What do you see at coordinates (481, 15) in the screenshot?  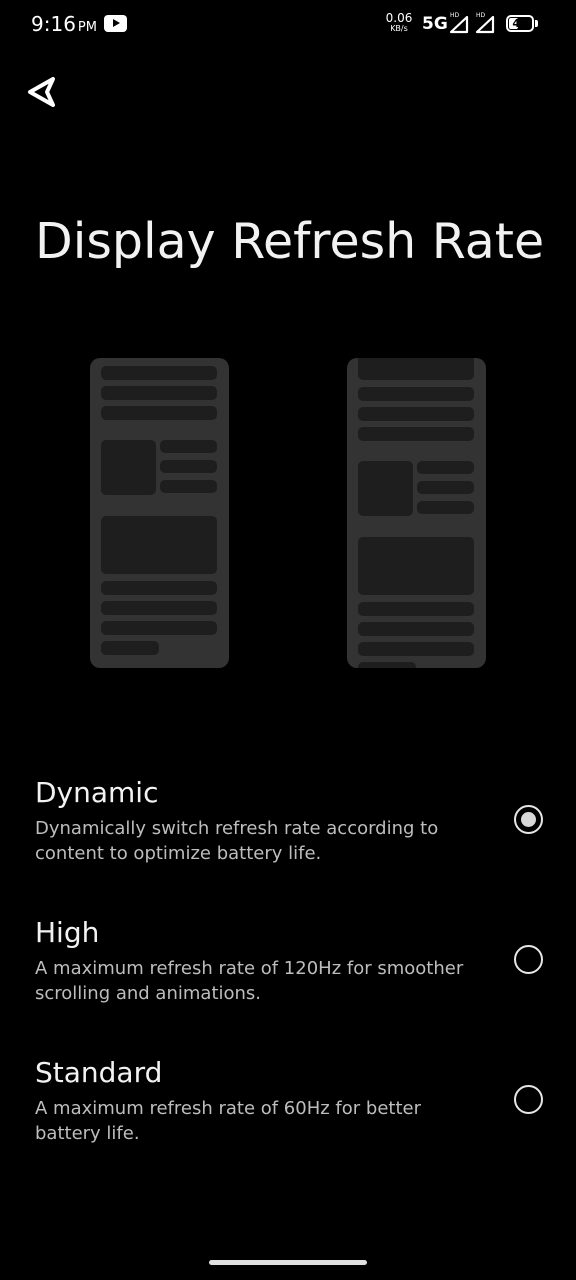 I see `sim2-hd-label: HD` at bounding box center [481, 15].